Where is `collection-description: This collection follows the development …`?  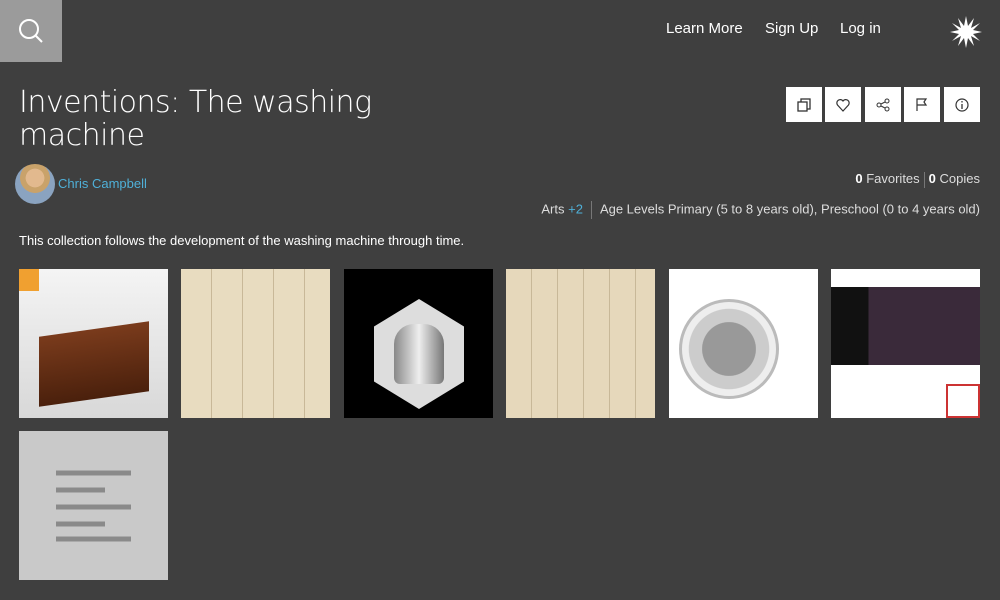
collection-description: This collection follows the development … is located at coordinates (242, 240).